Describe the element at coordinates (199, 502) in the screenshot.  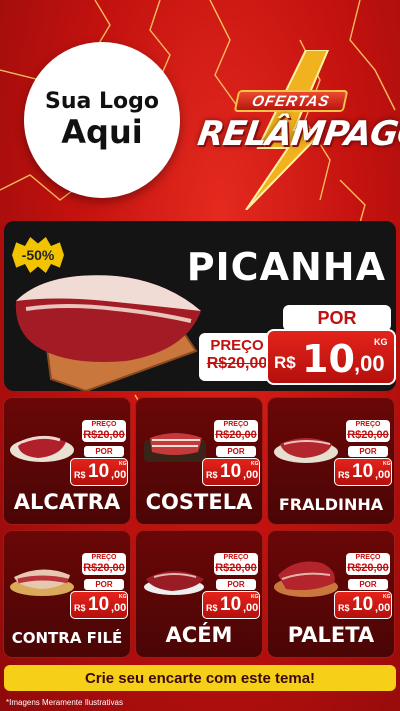
I see `product-name: COSTELA` at that location.